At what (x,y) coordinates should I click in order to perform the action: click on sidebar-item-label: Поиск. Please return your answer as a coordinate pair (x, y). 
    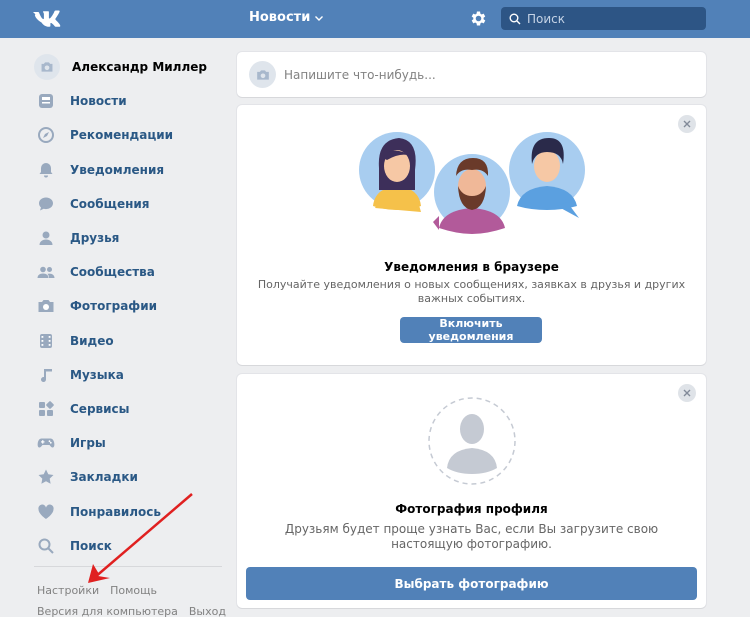
    Looking at the image, I should click on (91, 545).